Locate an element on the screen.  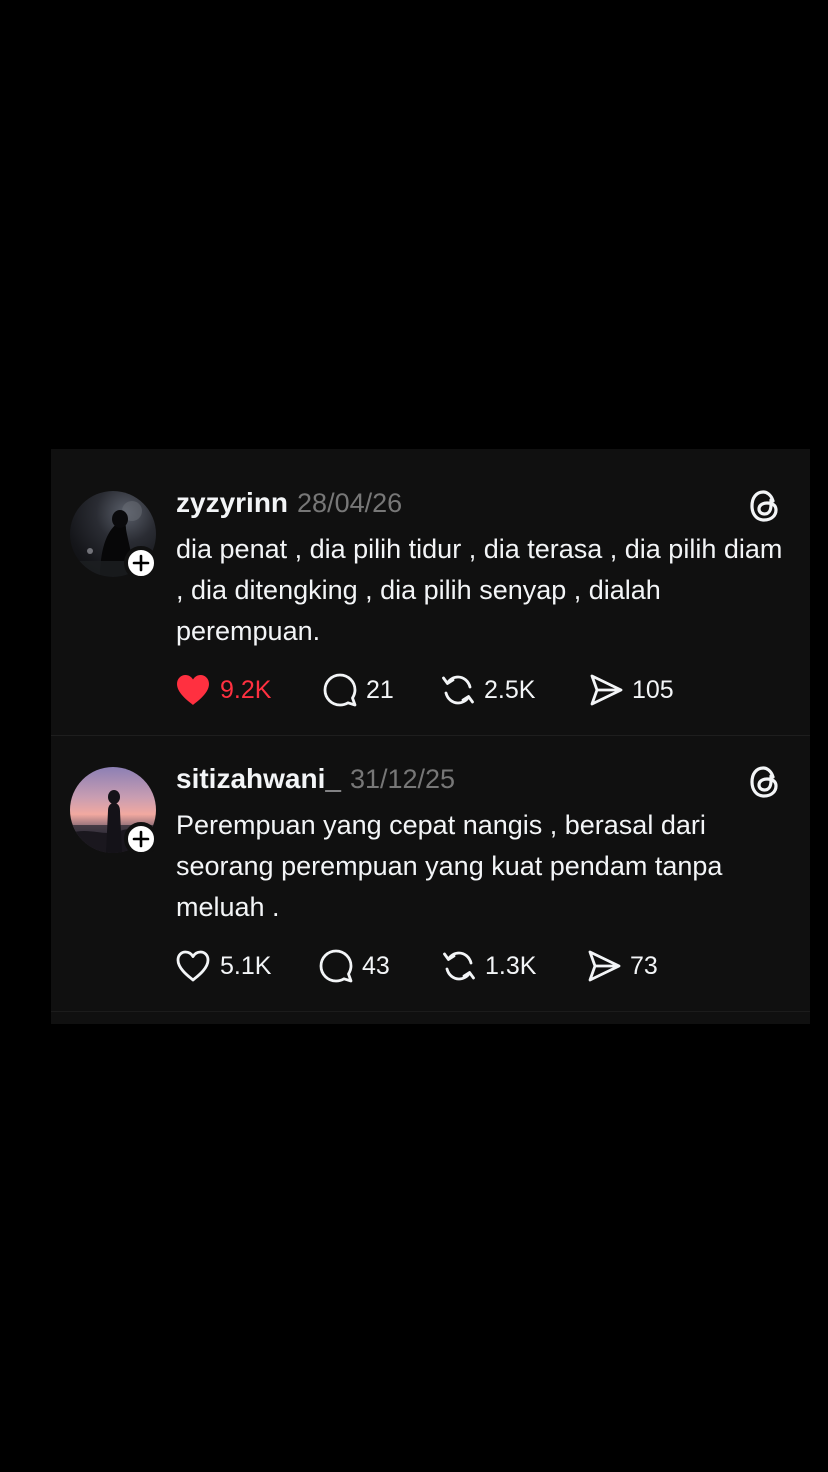
repost-button: 1.3K is located at coordinates (488, 966).